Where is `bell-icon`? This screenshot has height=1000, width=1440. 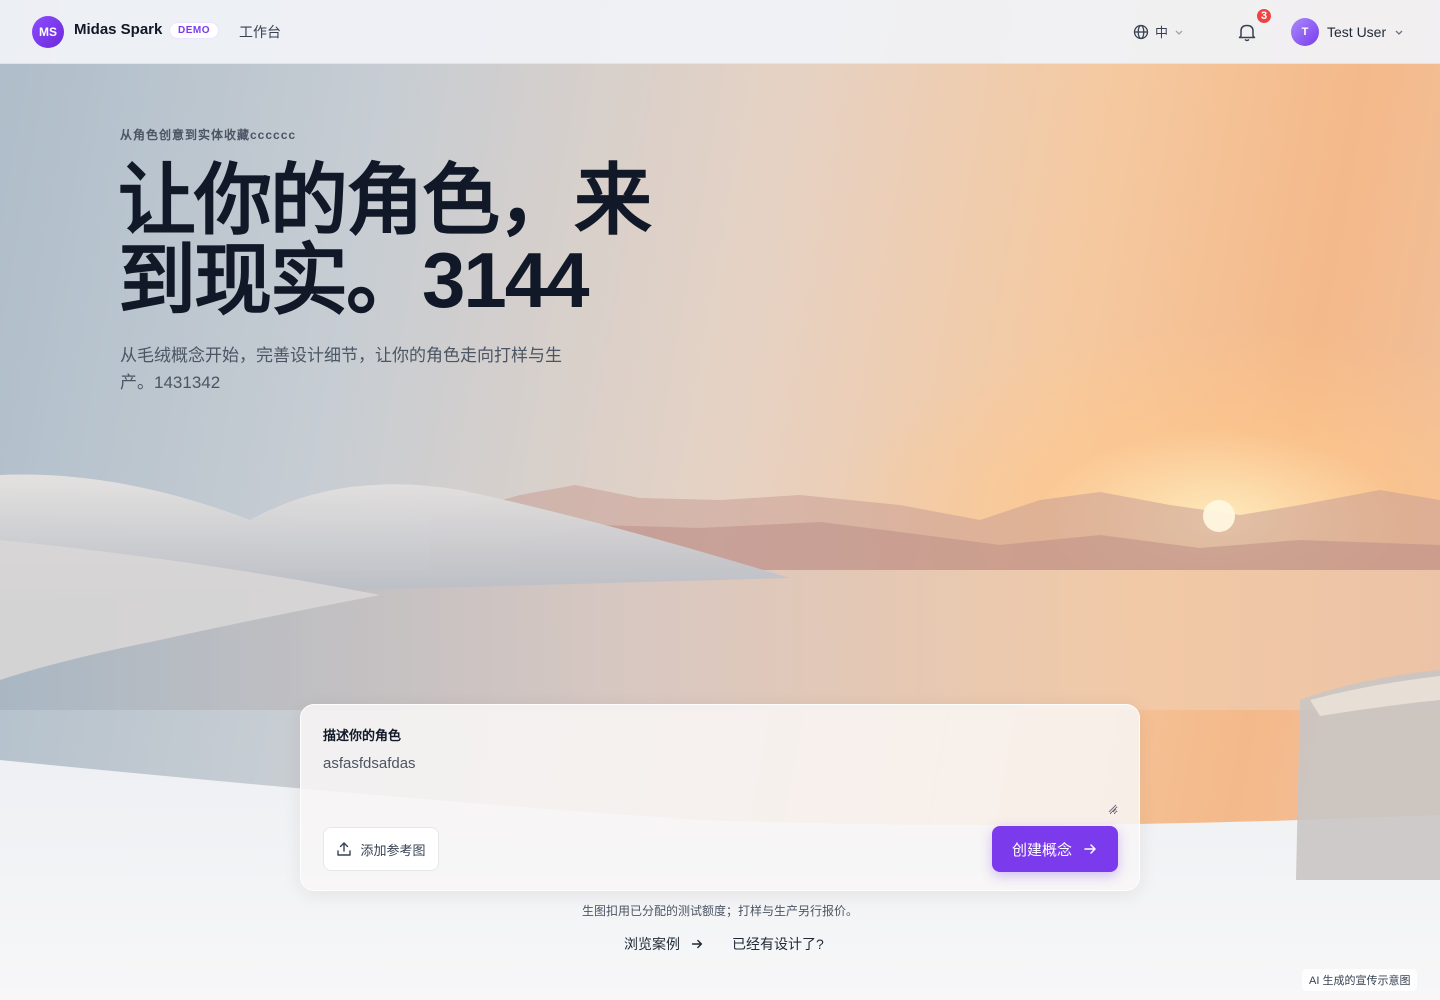 bell-icon is located at coordinates (1247, 32).